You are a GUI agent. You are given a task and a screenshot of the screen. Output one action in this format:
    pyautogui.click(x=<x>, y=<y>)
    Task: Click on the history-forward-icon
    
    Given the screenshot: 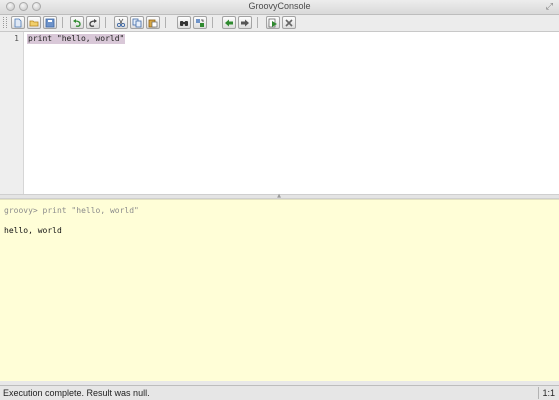 What is the action you would take?
    pyautogui.click(x=245, y=23)
    